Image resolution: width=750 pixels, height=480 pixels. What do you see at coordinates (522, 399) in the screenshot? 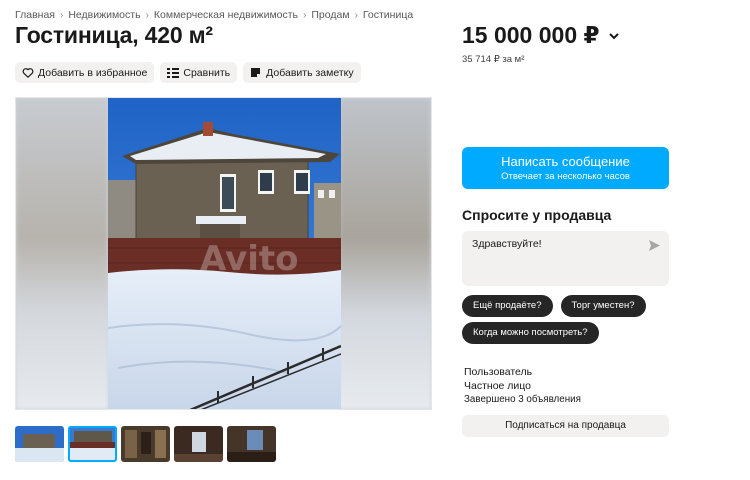
I see `seller-completed-count: Завершено 3 объявления` at bounding box center [522, 399].